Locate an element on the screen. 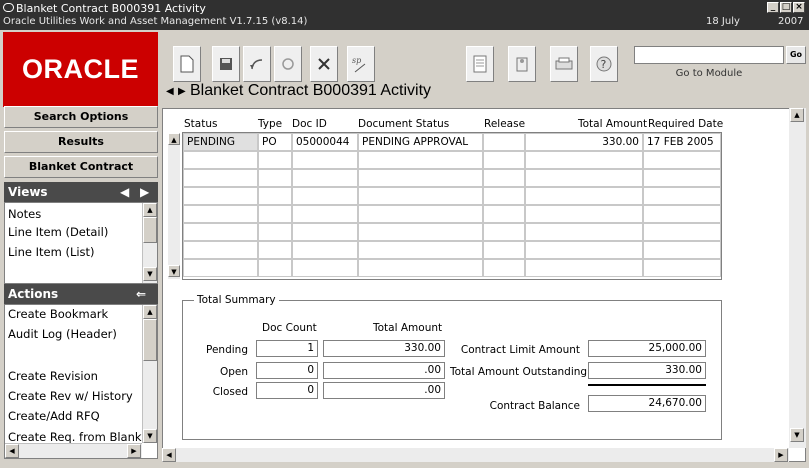 The height and width of the screenshot is (468, 809). delete-icon is located at coordinates (324, 64).